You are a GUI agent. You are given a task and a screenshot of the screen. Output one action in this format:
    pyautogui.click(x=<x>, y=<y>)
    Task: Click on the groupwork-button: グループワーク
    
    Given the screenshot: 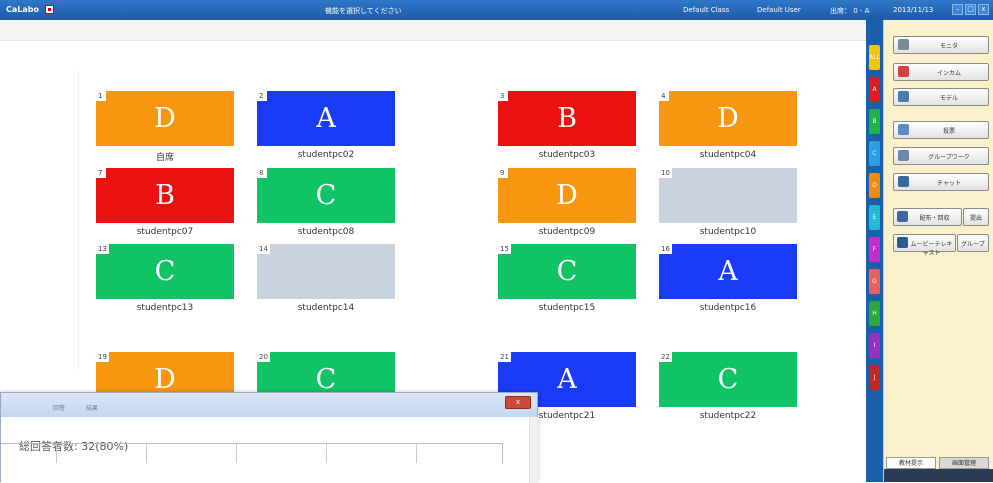 What is the action you would take?
    pyautogui.click(x=941, y=156)
    